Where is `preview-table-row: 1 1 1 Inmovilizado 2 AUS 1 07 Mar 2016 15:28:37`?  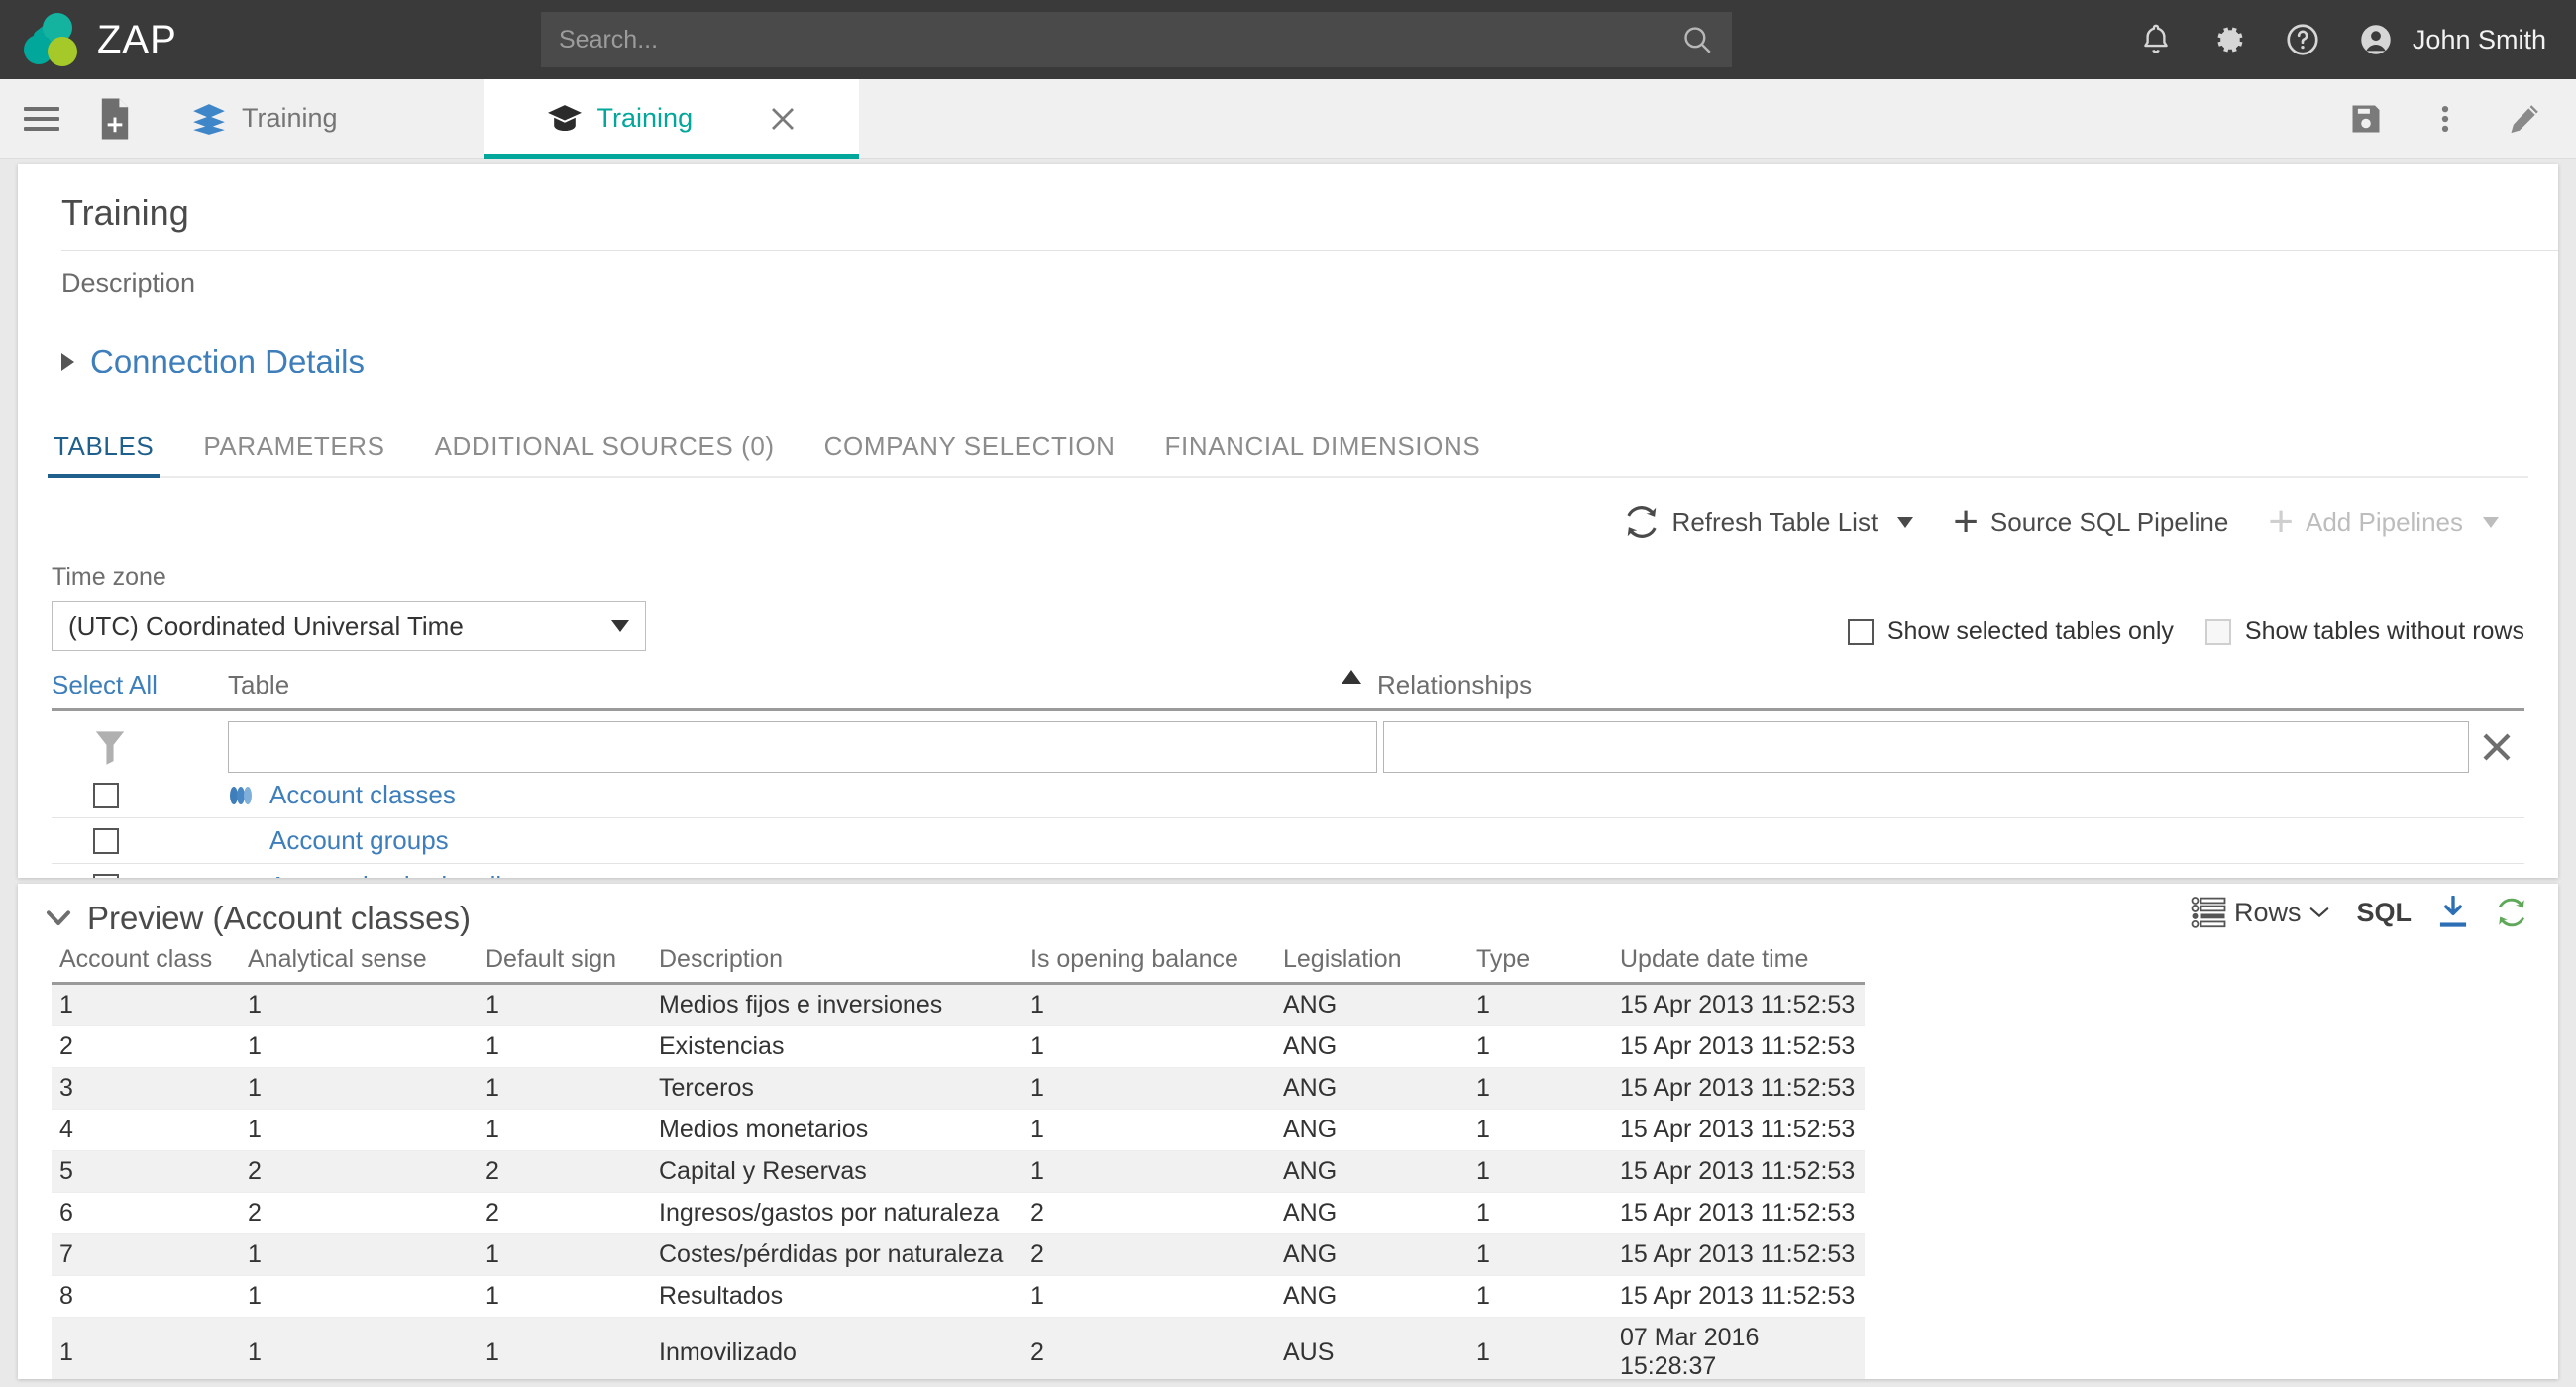 preview-table-row: 1 1 1 Inmovilizado 2 AUS 1 07 Mar 2016 15:28:37 is located at coordinates (958, 1348).